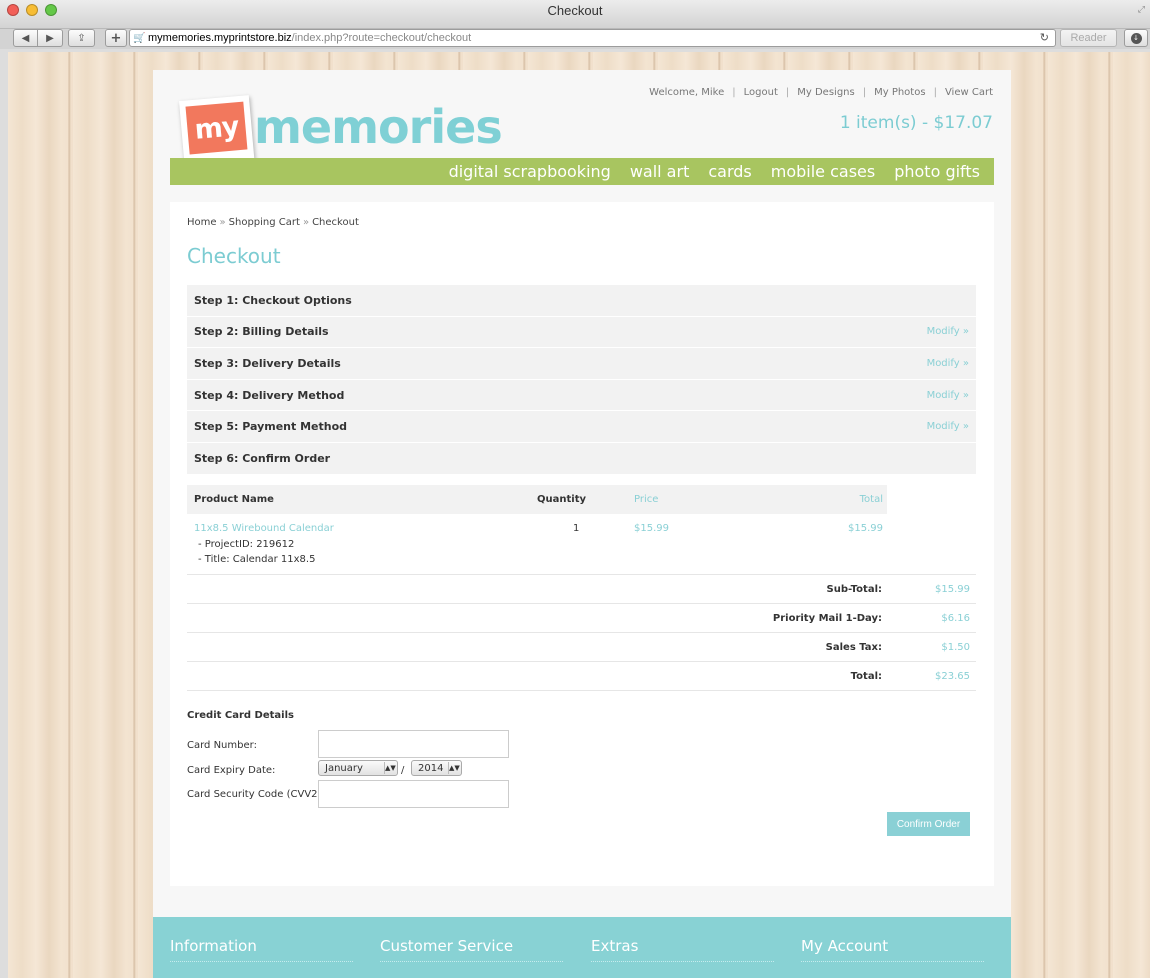  What do you see at coordinates (358, 768) in the screenshot?
I see `expiry-month-select: January ▲▼` at bounding box center [358, 768].